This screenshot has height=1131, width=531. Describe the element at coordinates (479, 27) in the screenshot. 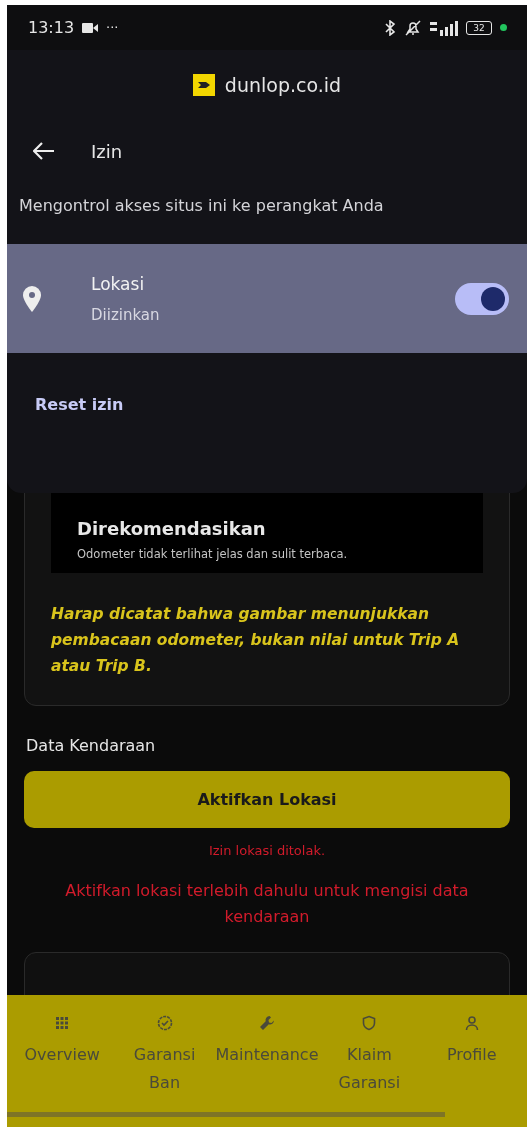

I see `battery-level: 32` at that location.